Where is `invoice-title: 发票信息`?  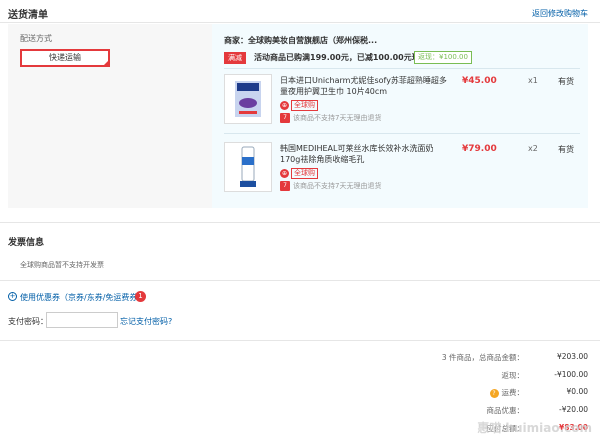 invoice-title: 发票信息 is located at coordinates (26, 243).